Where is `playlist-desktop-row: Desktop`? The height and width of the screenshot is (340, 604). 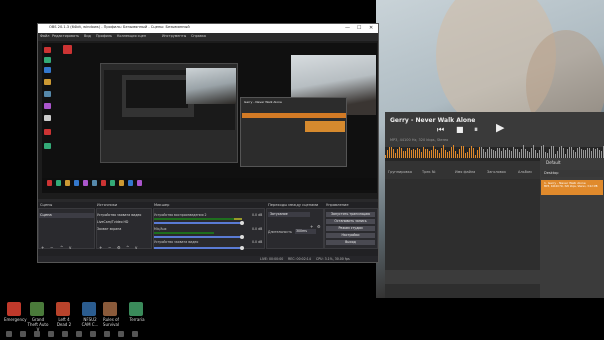
playlist-desktop-row: Desktop is located at coordinates (572, 173).